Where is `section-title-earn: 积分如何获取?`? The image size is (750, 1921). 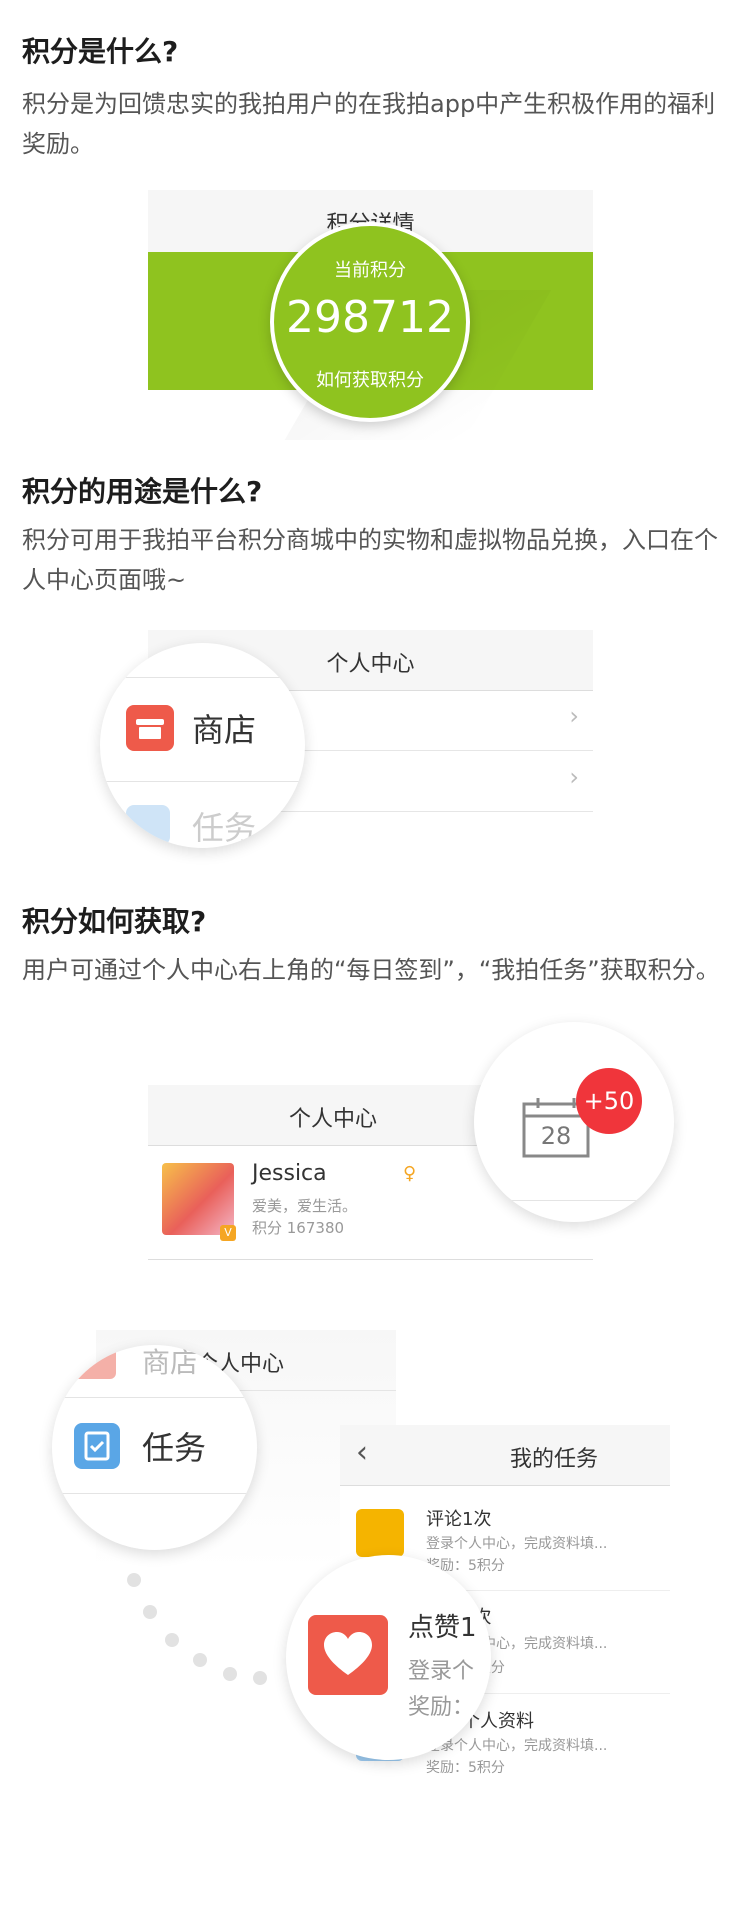 section-title-earn: 积分如何获取? is located at coordinates (114, 921).